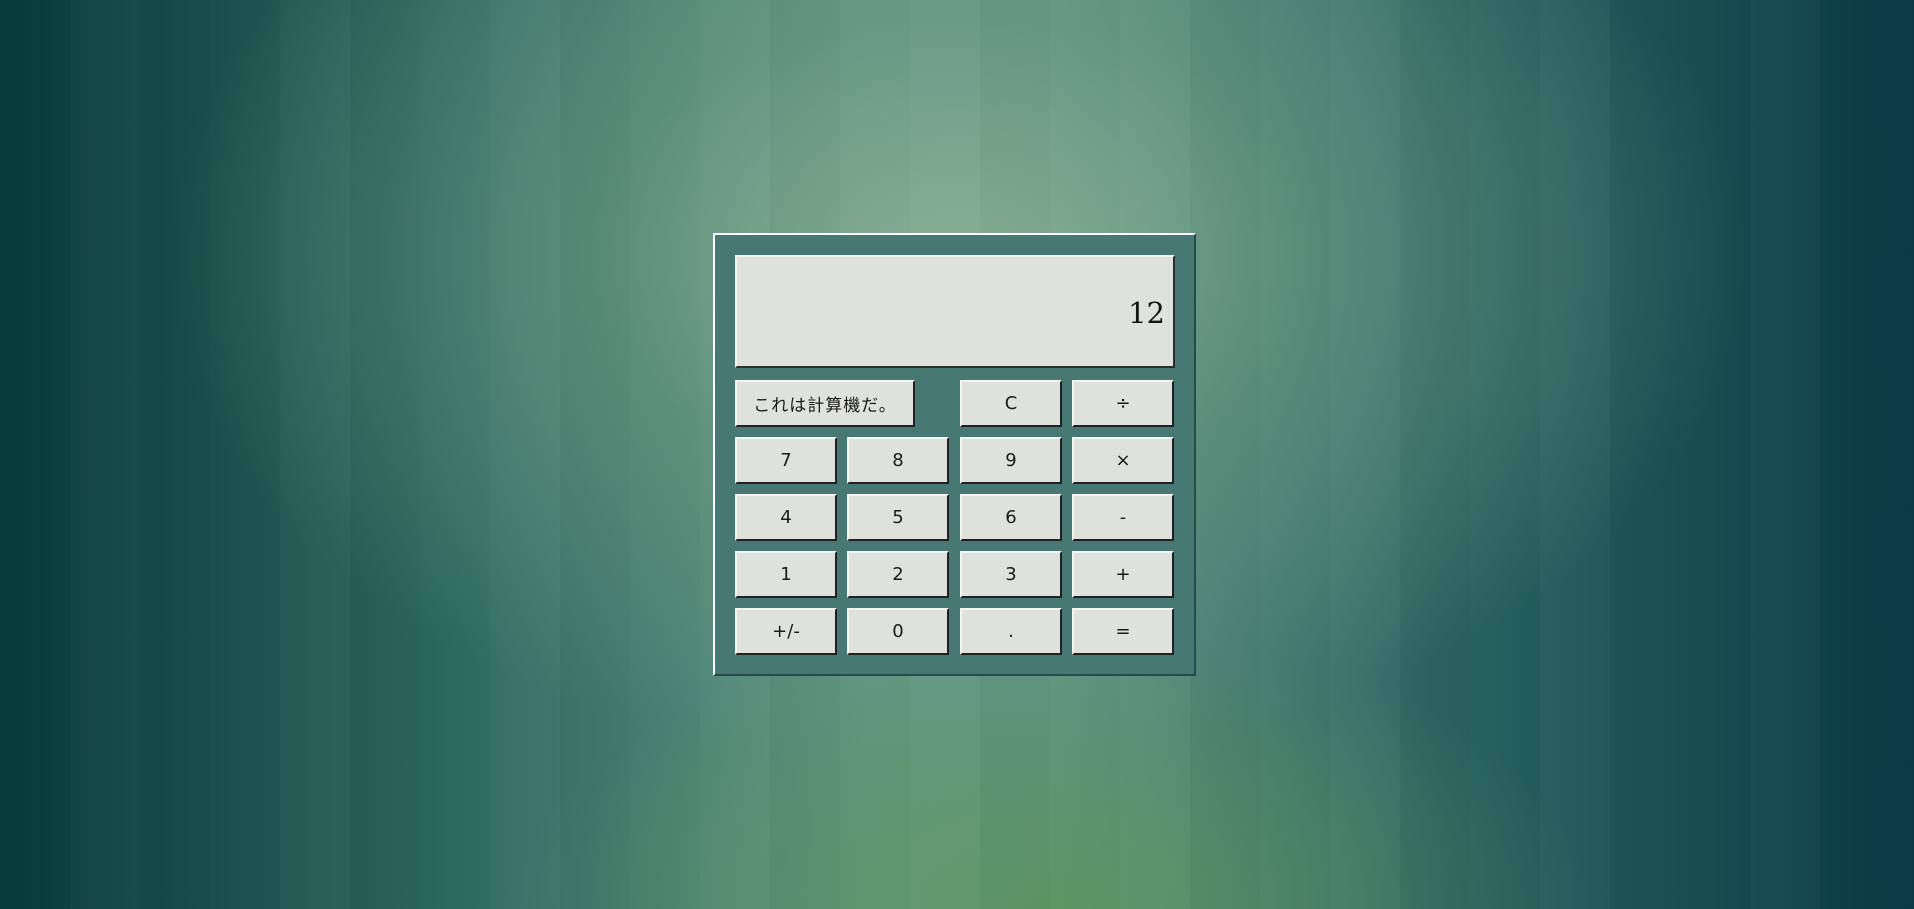 The height and width of the screenshot is (909, 1914). I want to click on digit-6-button: 6, so click(1011, 517).